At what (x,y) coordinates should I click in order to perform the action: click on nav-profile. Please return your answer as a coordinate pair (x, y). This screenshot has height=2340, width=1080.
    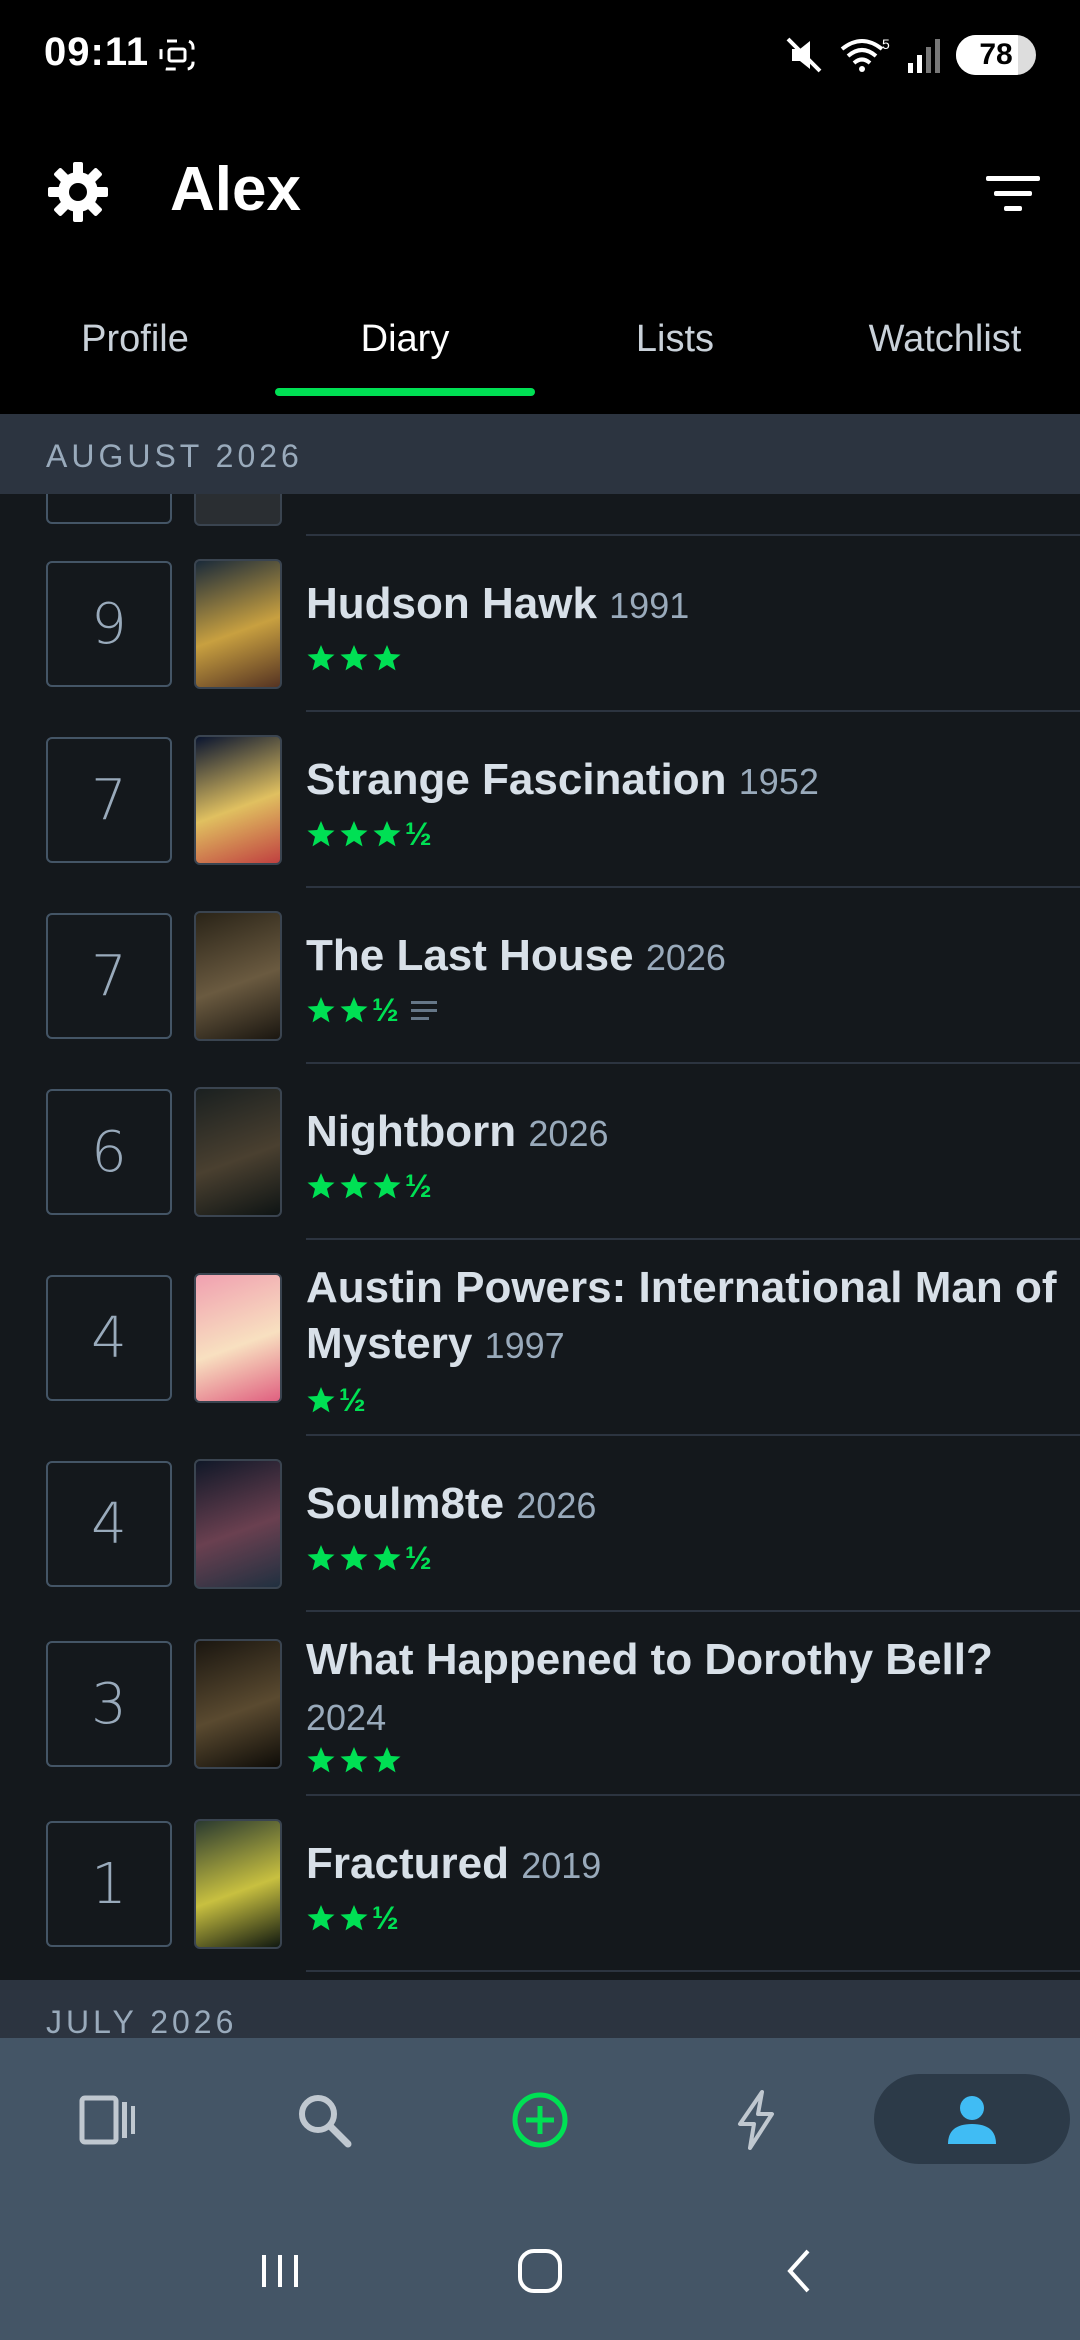
    Looking at the image, I should click on (972, 2120).